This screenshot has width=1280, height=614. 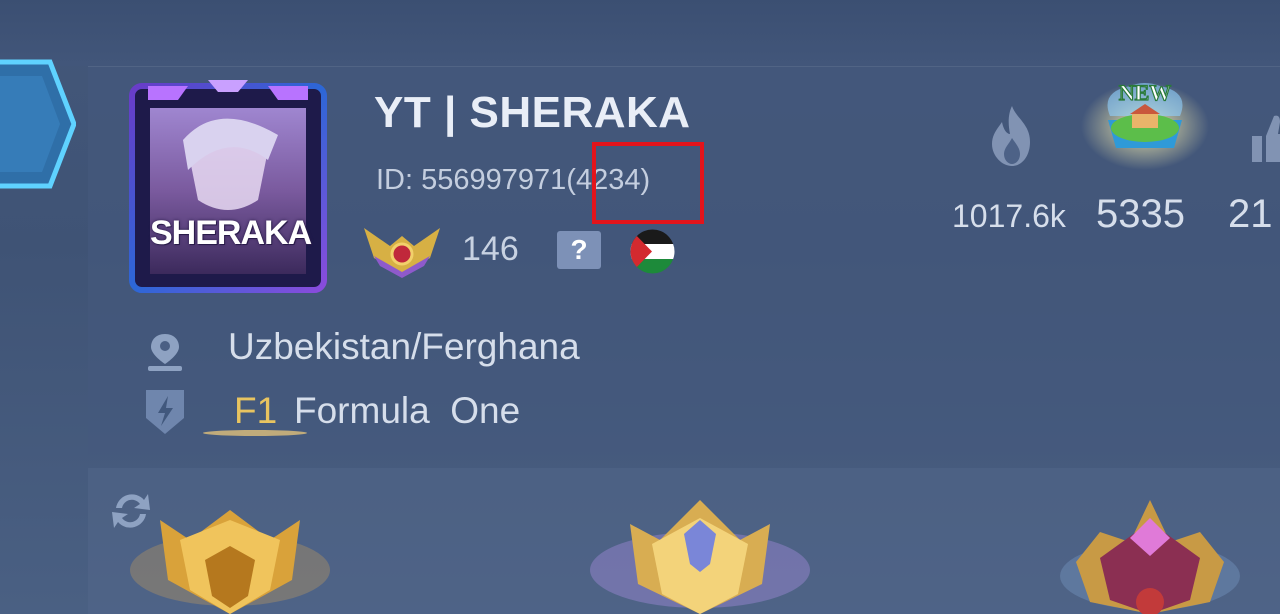 What do you see at coordinates (532, 112) in the screenshot?
I see `player-name: YT | SHERAKA` at bounding box center [532, 112].